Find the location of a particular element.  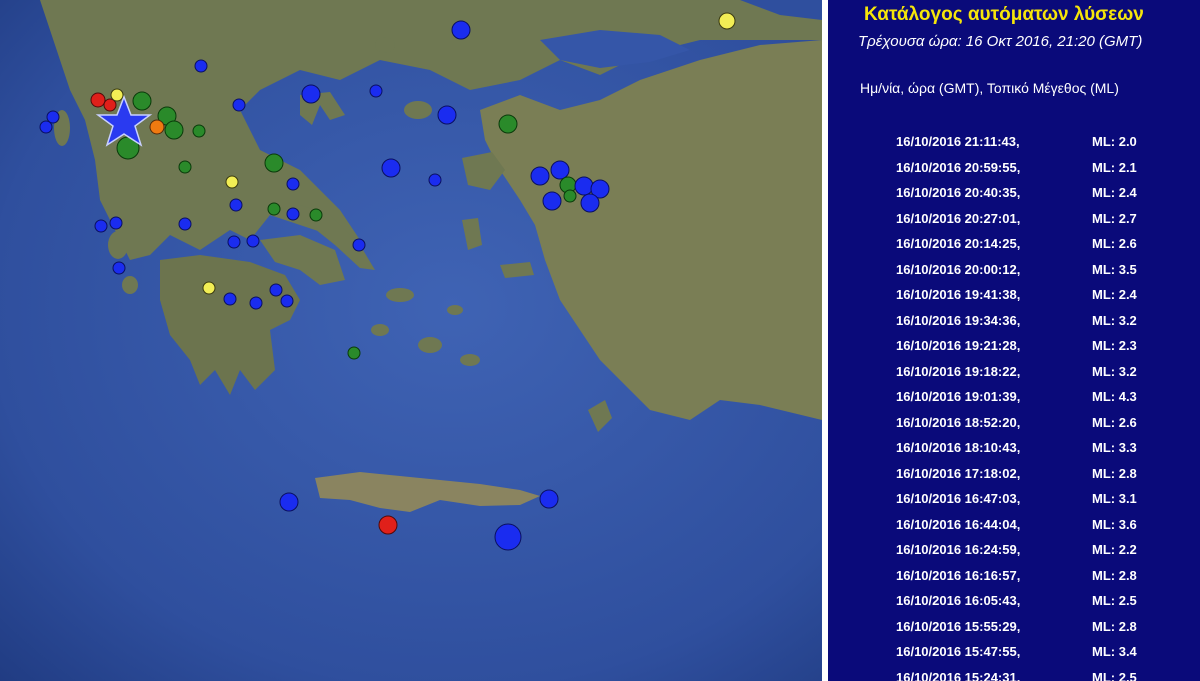

event-datetime: 16/10/2016 19:18:22, is located at coordinates (958, 371).